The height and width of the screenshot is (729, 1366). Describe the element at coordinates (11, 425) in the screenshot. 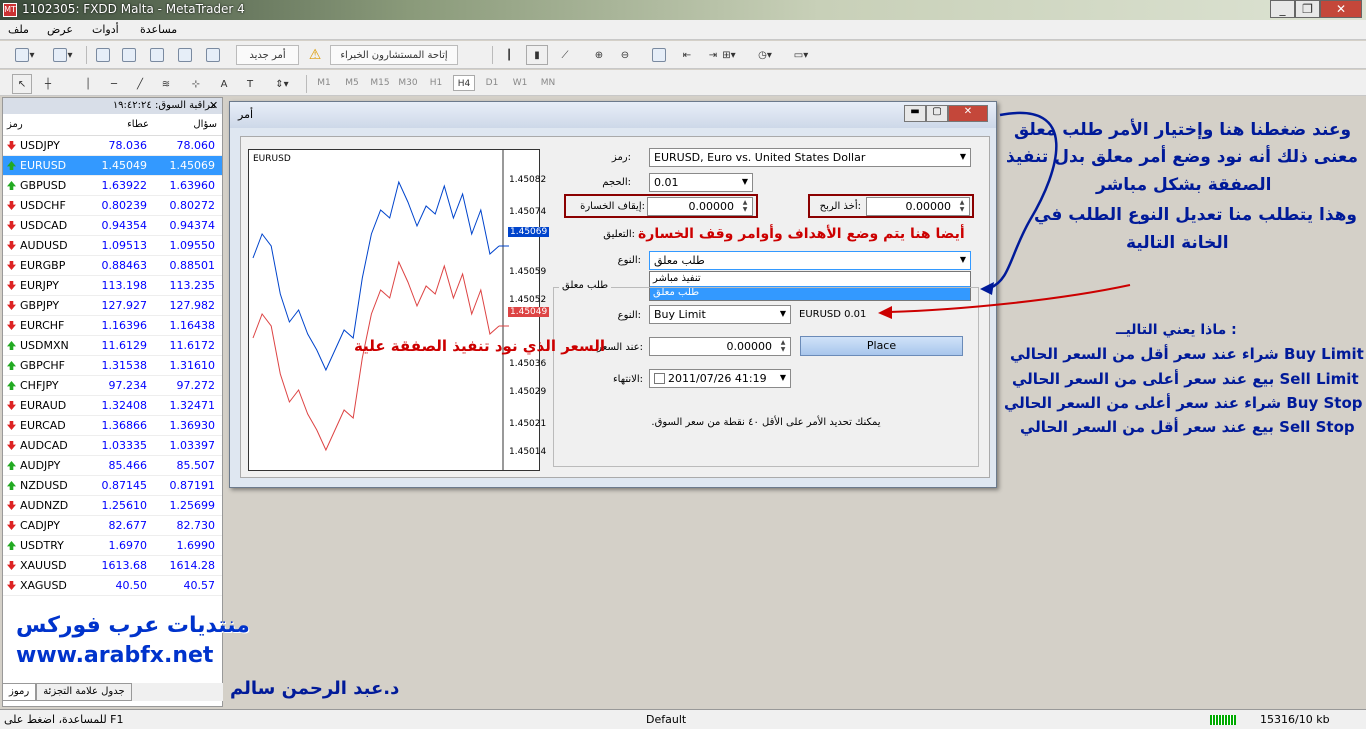

I see `arrow-down-icon` at that location.